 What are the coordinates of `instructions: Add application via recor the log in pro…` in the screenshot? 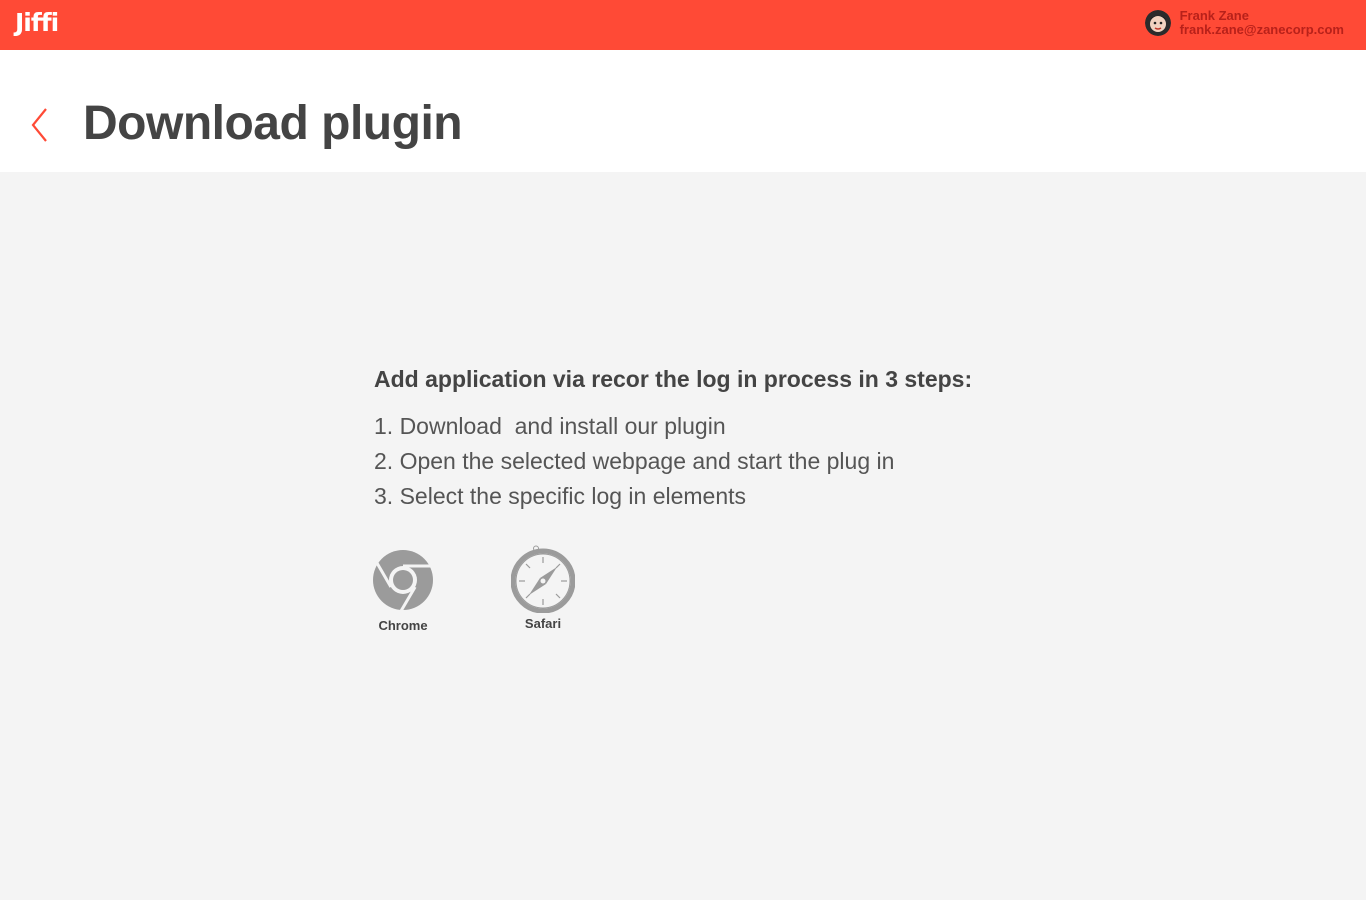 It's located at (724, 440).